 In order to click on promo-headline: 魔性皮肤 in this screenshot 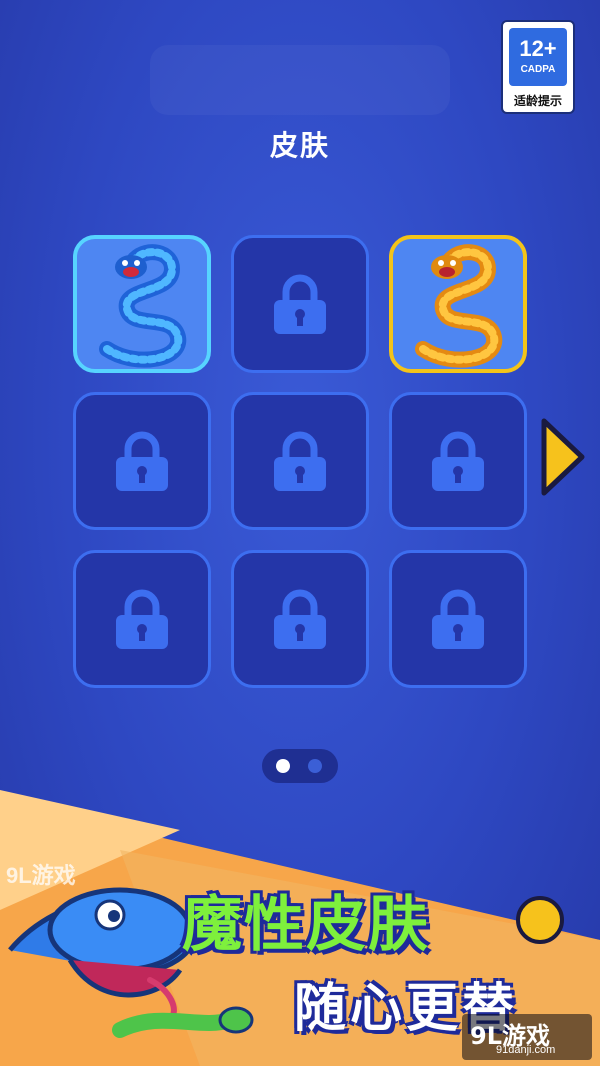, I will do `click(306, 925)`.